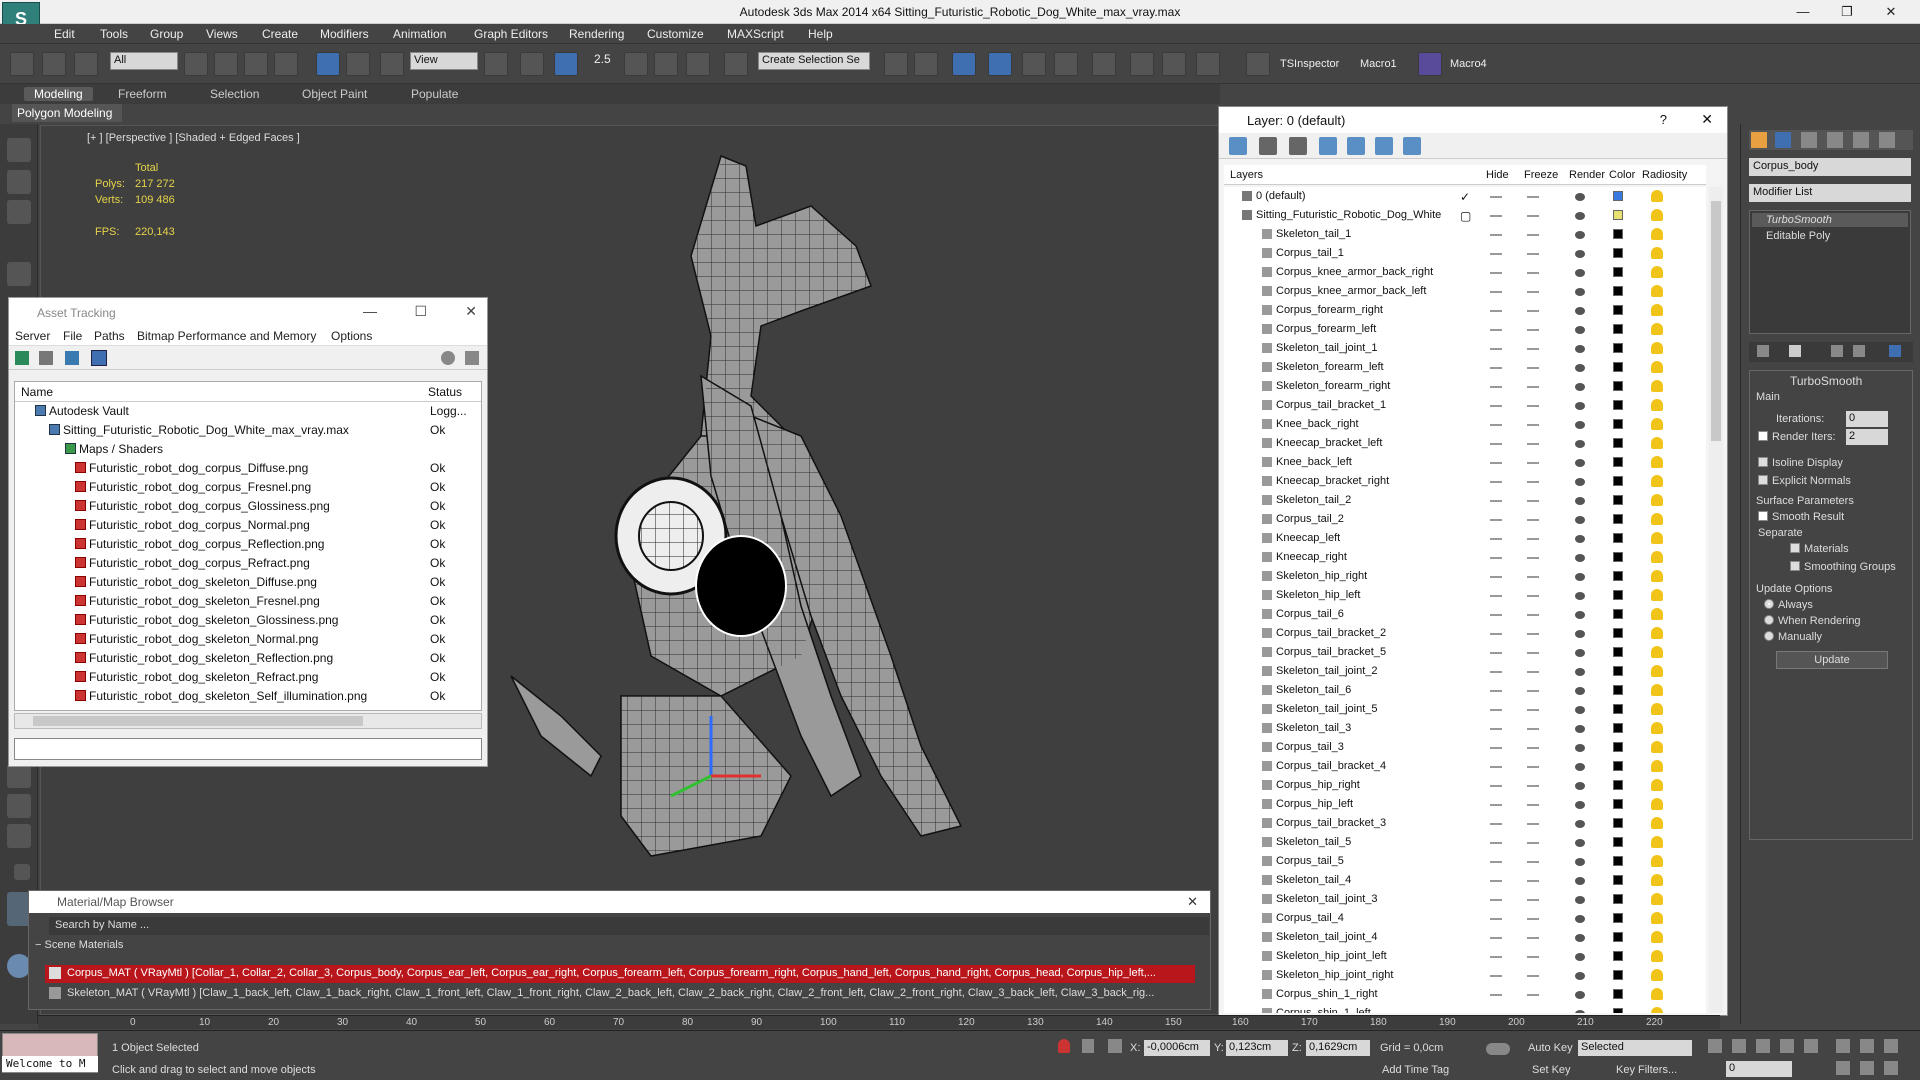 The image size is (1920, 1080). Describe the element at coordinates (54, 64) in the screenshot. I see `unlink-icon` at that location.